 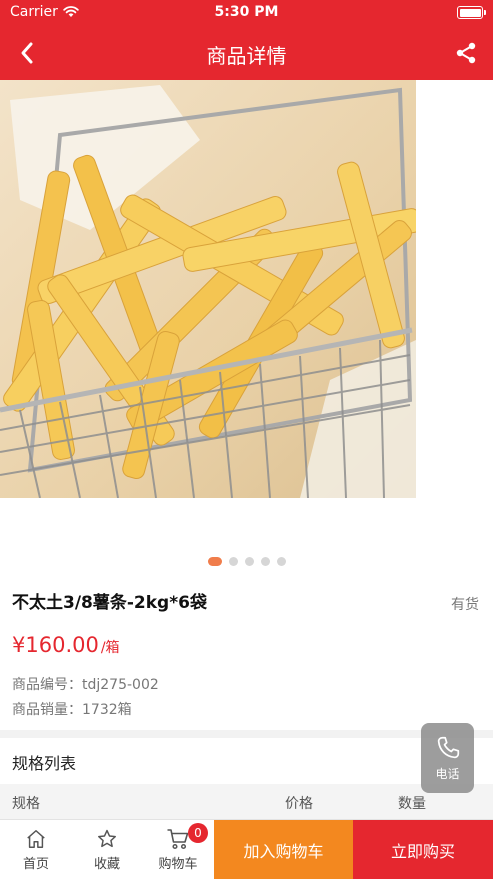 I want to click on section-divider, so click(x=246, y=734).